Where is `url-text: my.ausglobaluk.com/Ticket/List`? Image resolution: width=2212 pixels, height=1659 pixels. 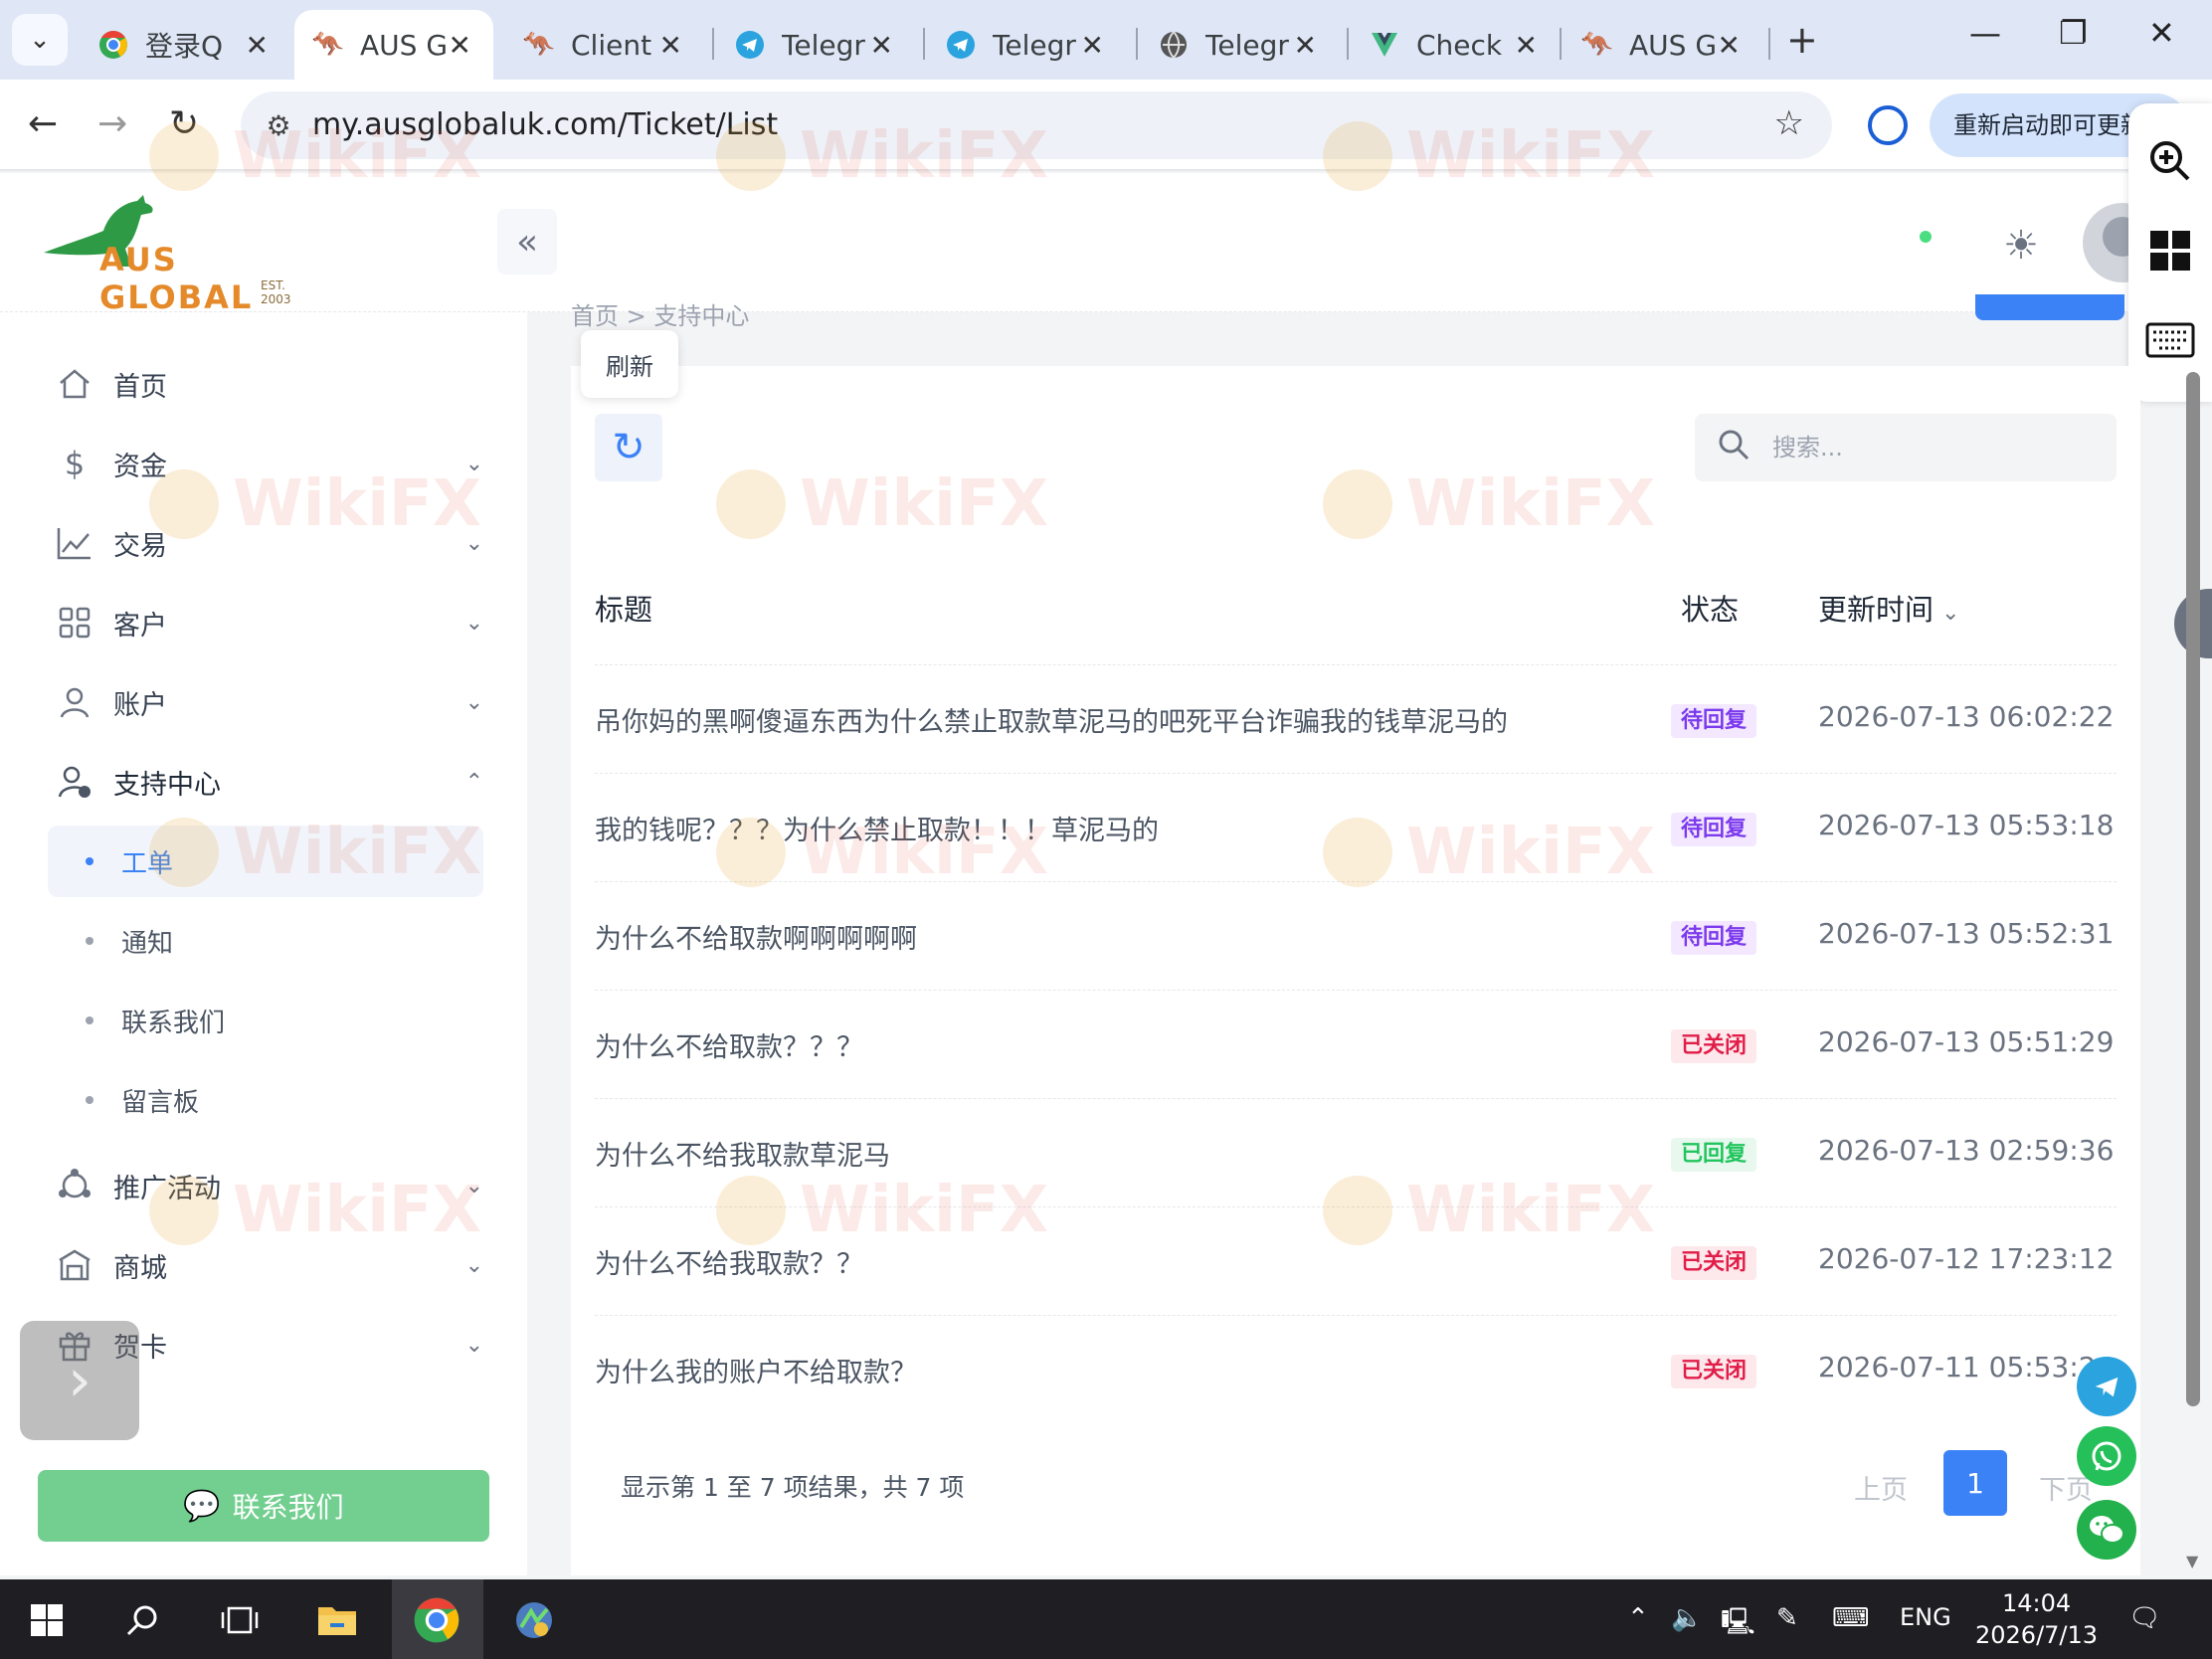
url-text: my.ausglobaluk.com/Ticket/List is located at coordinates (545, 124).